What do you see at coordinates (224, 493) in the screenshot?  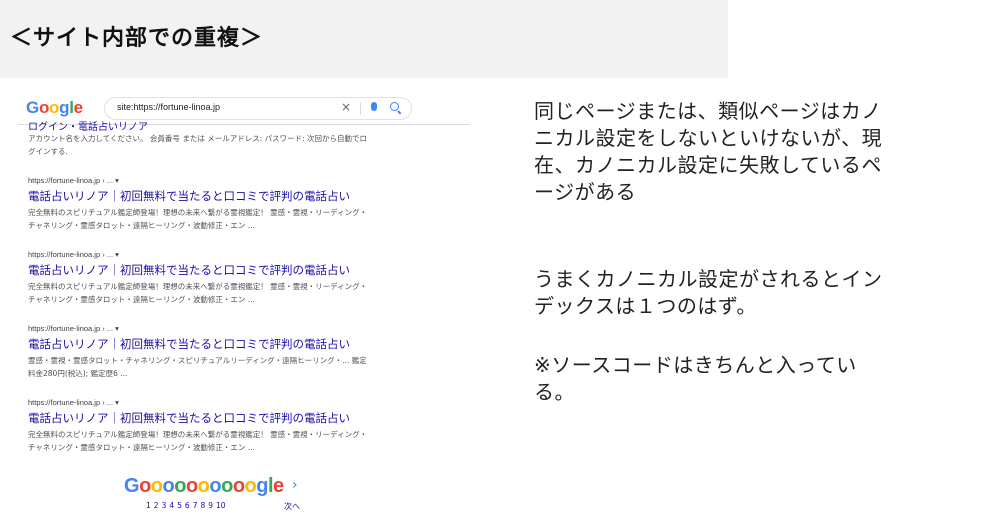 I see `pagination: Goooooooooogle › 1 2 3 4 5 6 7 8 9 10 次へ` at bounding box center [224, 493].